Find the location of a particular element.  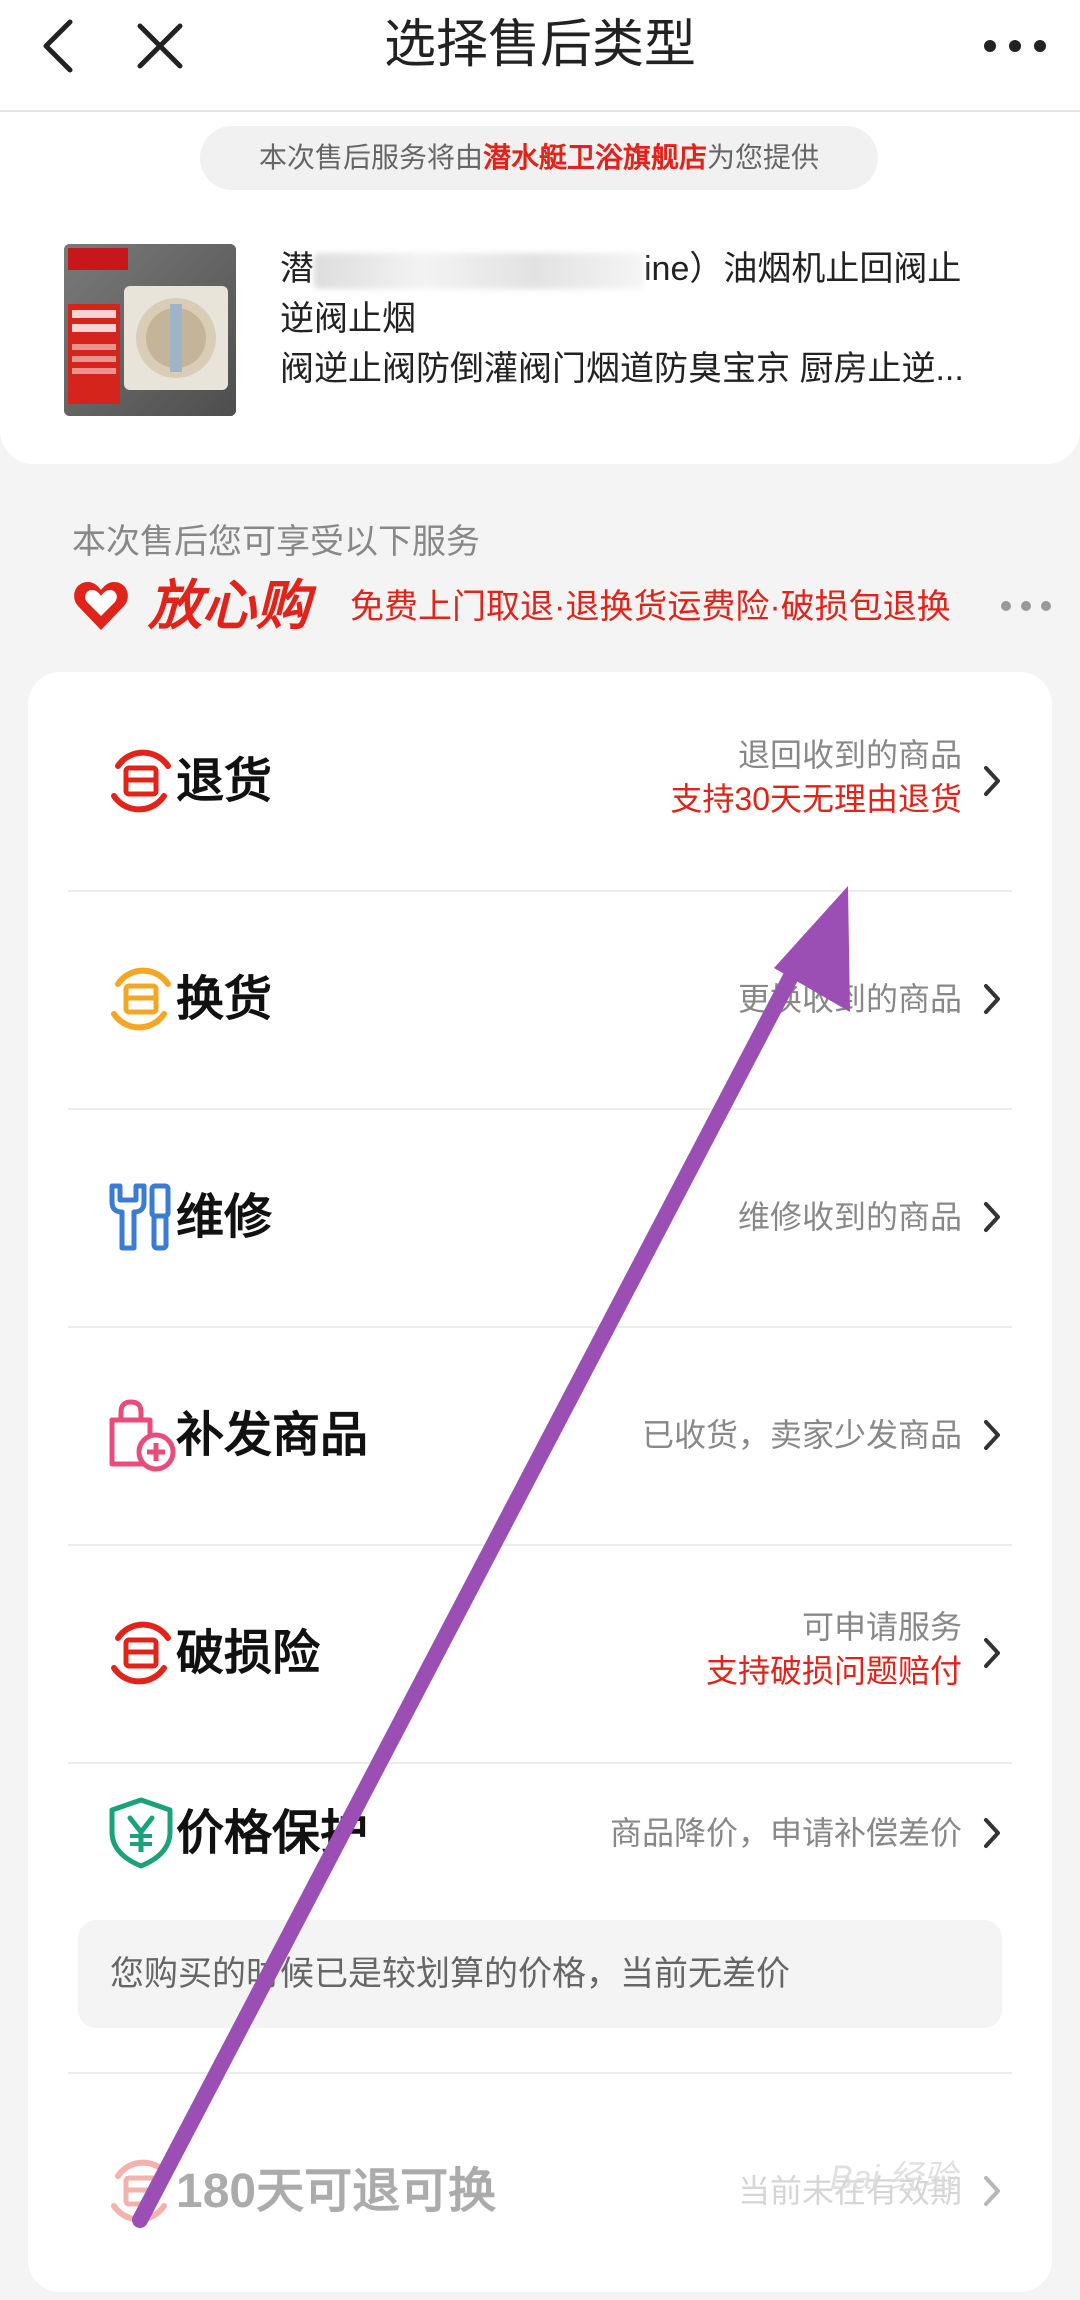

more-dots-icon is located at coordinates (1026, 606).